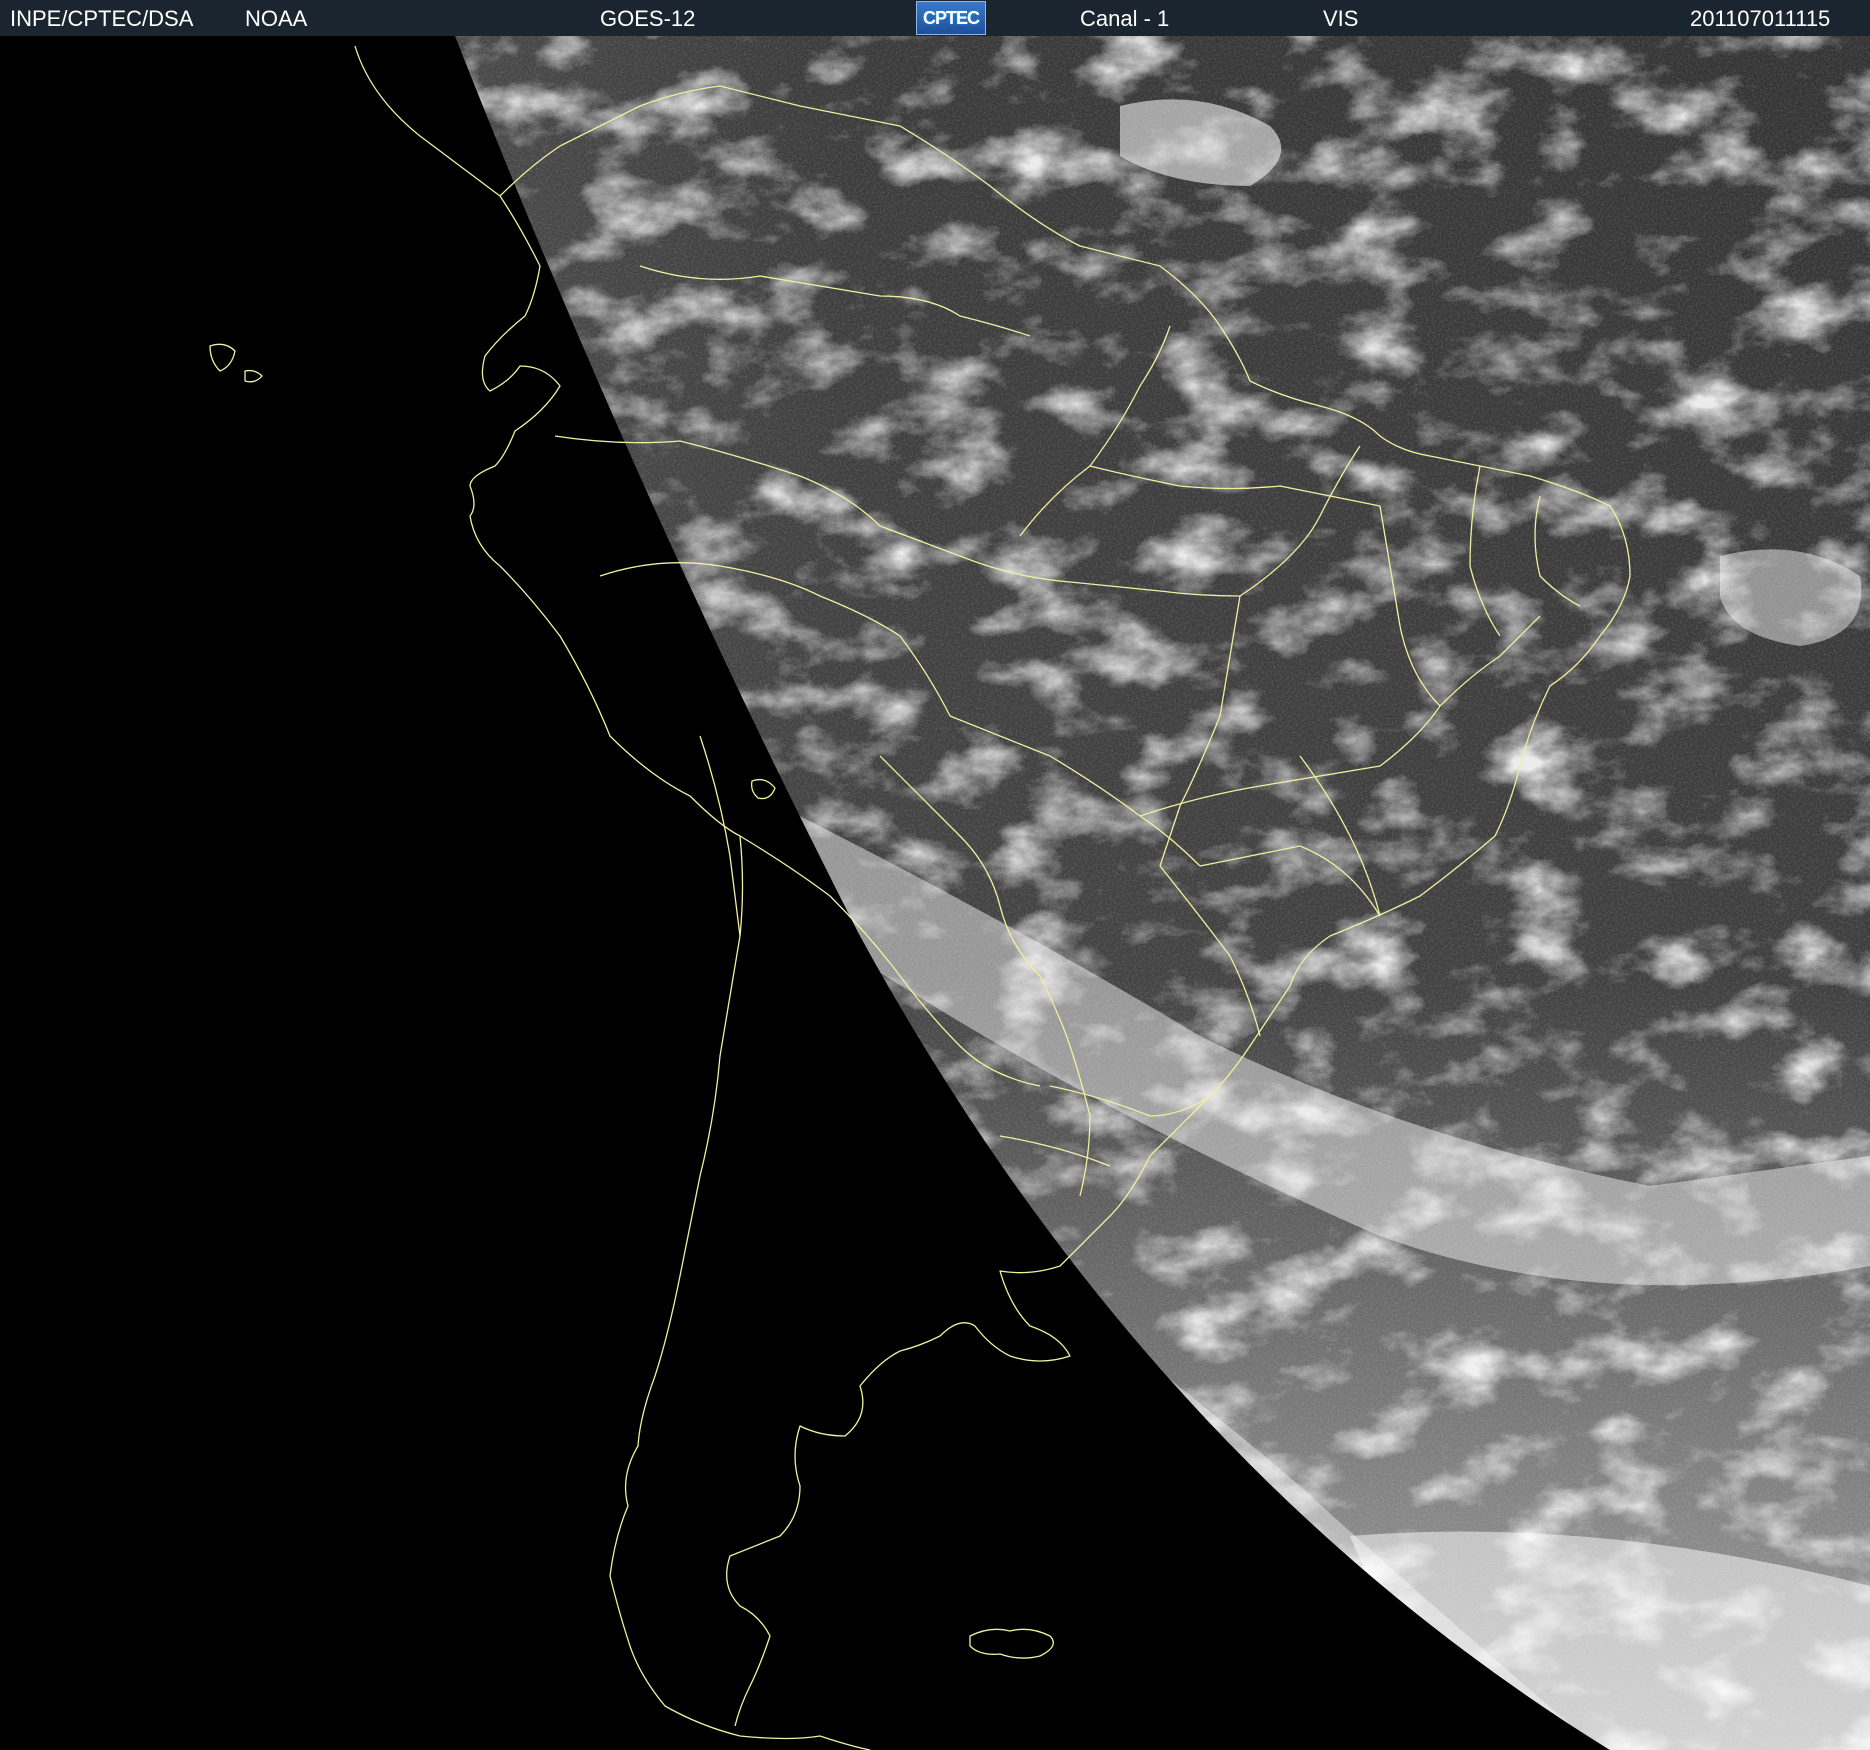  I want to click on cptec-logo: CPTEC, so click(951, 18).